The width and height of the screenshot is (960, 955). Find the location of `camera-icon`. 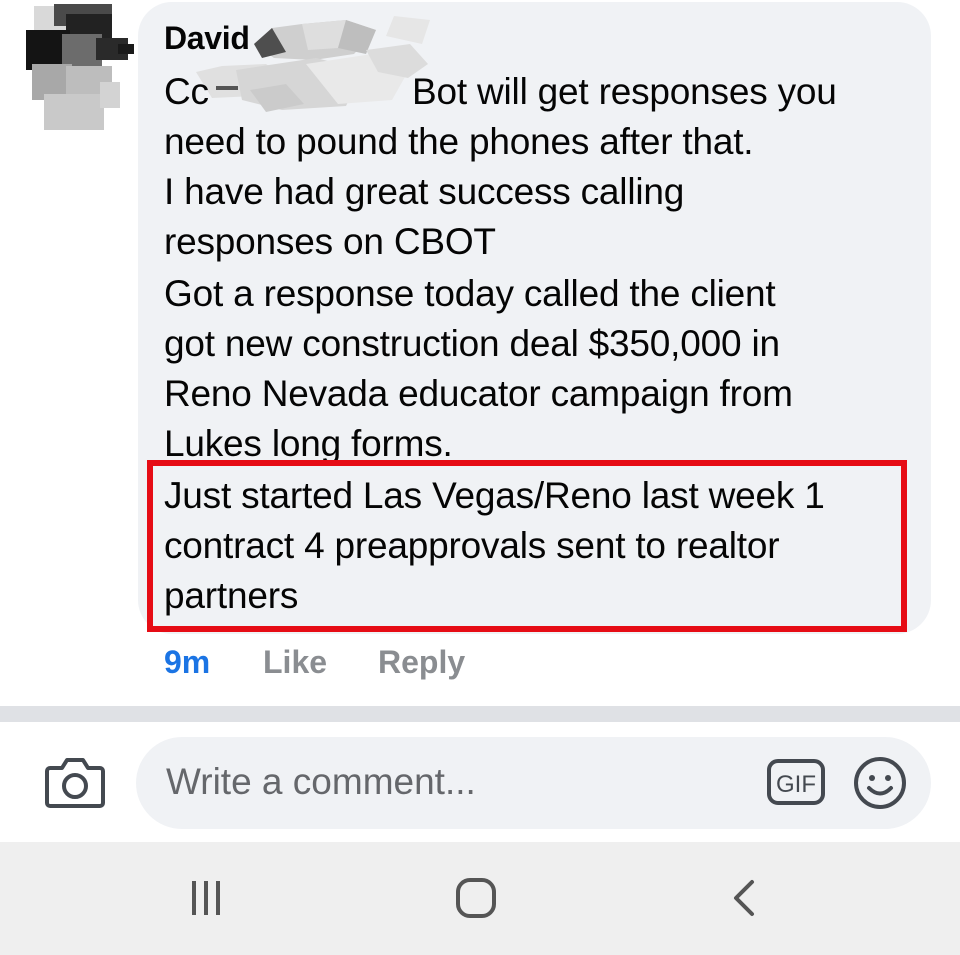

camera-icon is located at coordinates (75, 782).